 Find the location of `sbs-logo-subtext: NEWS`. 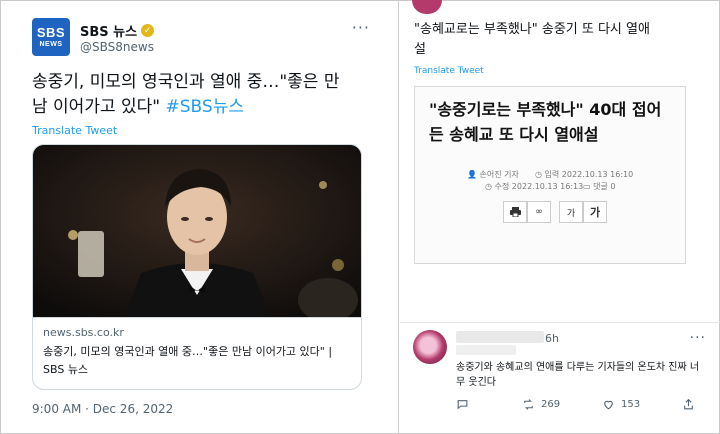

sbs-logo-subtext: NEWS is located at coordinates (51, 44).